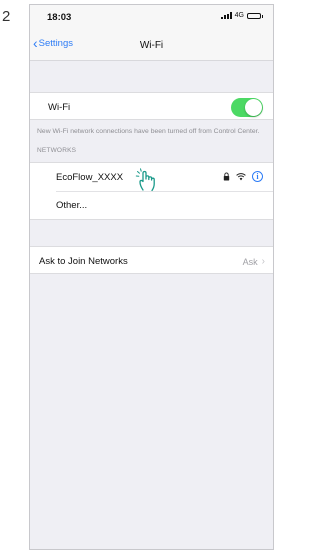  I want to click on info-icon: i, so click(257, 176).